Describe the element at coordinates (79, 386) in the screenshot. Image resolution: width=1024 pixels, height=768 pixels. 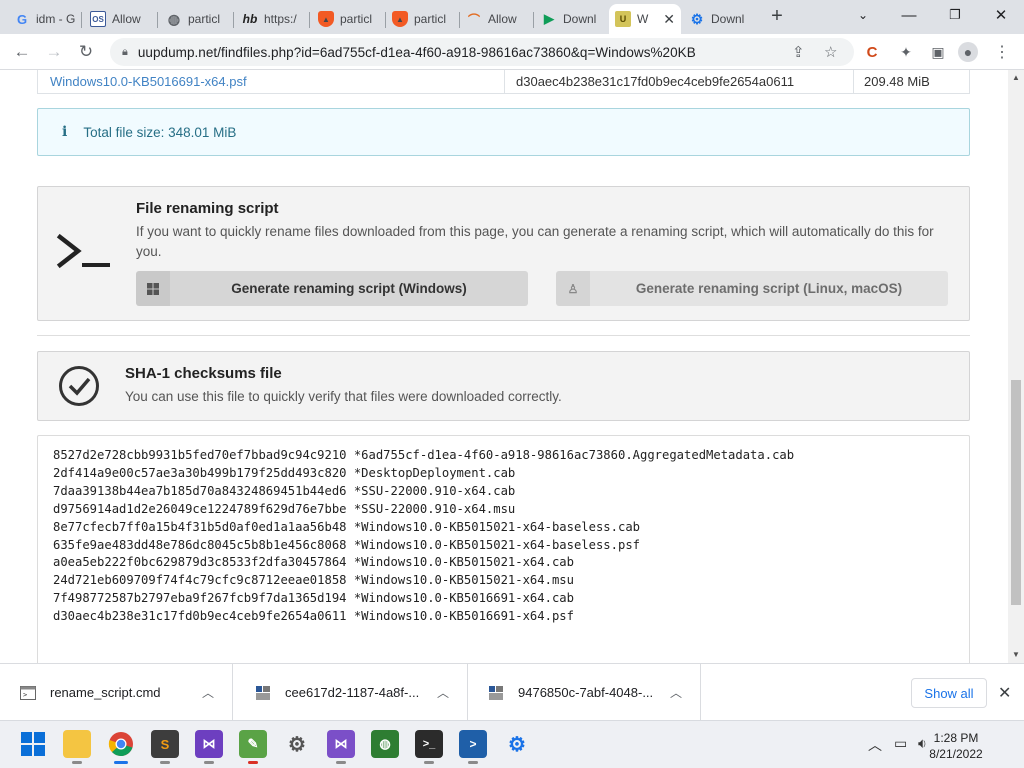
I see `check-circle-icon` at that location.